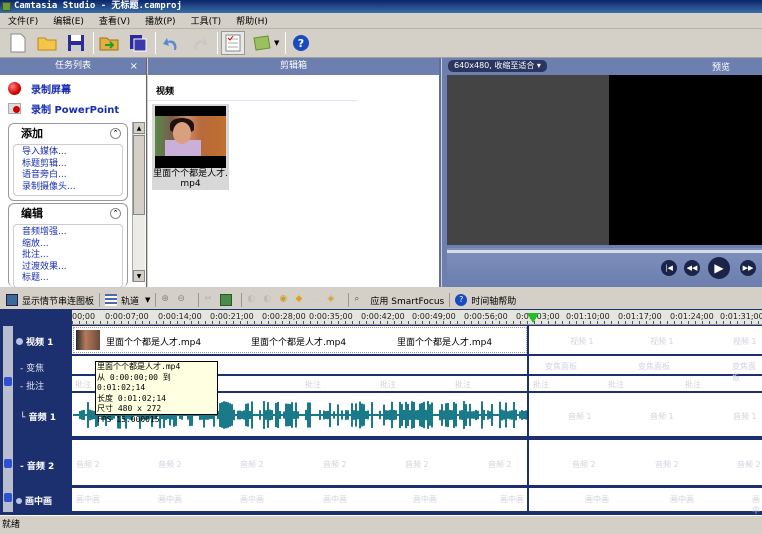 The width and height of the screenshot is (762, 534). Describe the element at coordinates (139, 128) in the screenshot. I see `scroll-up-icon: ▲` at that location.